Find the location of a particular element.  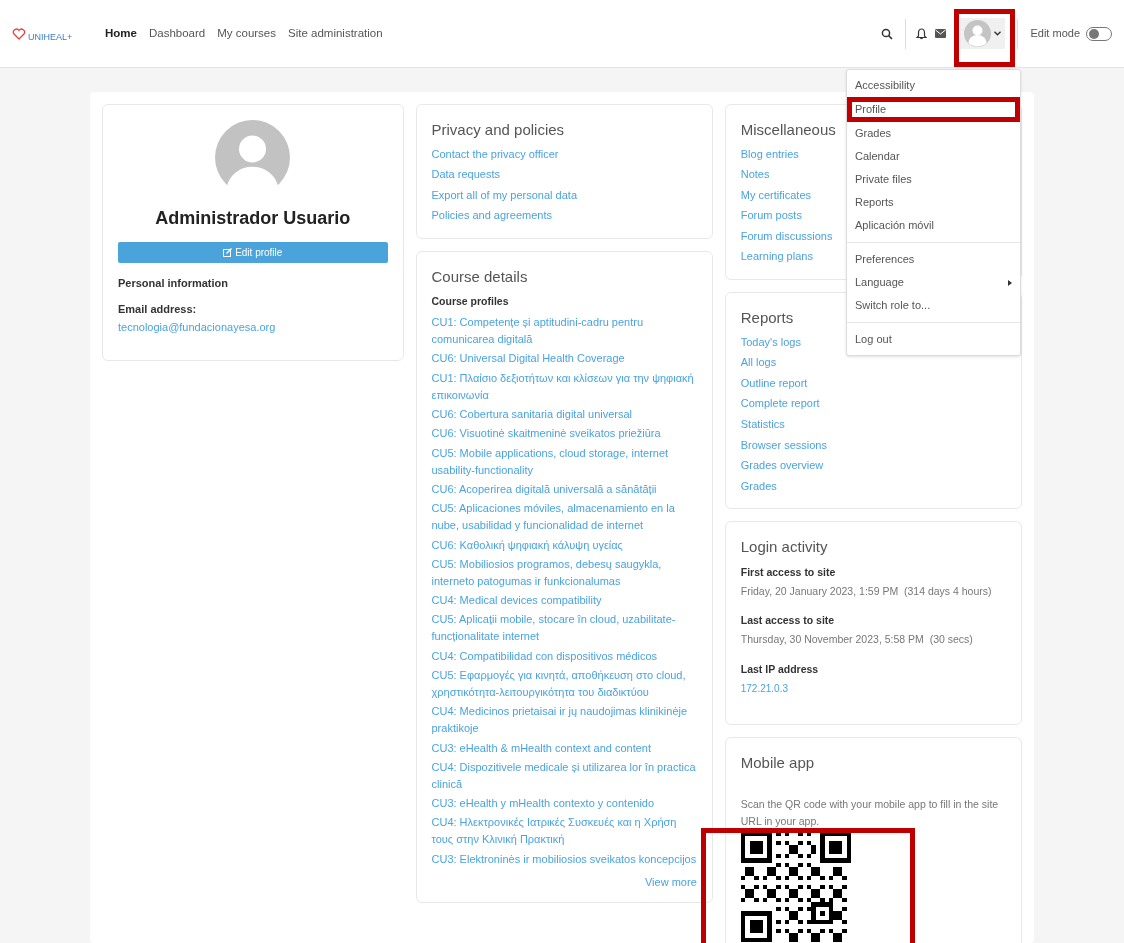

link: Blog entries is located at coordinates (769, 154).